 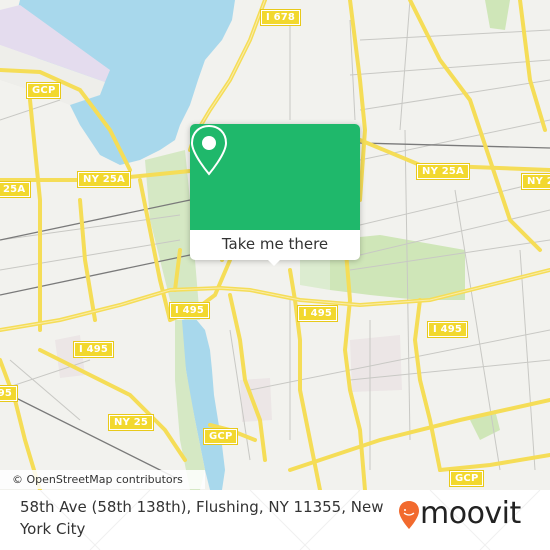 What do you see at coordinates (102, 479) in the screenshot?
I see `map-attribution: © OpenStreetMap contributors` at bounding box center [102, 479].